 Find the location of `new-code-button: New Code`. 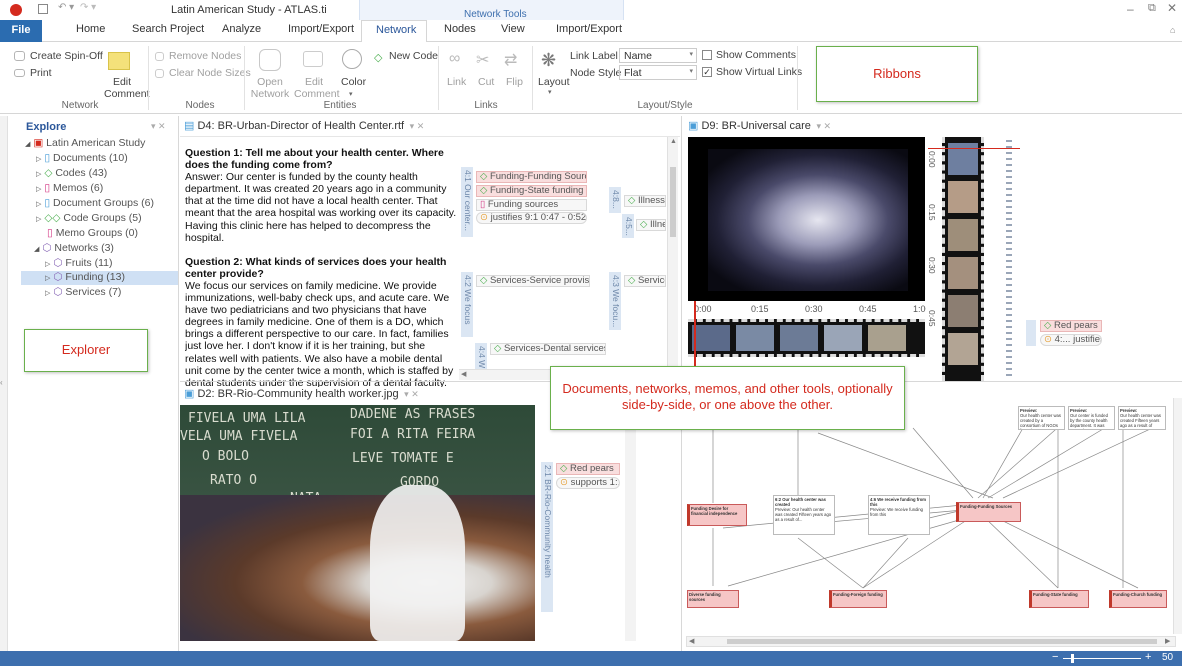

new-code-button: New Code is located at coordinates (413, 56).